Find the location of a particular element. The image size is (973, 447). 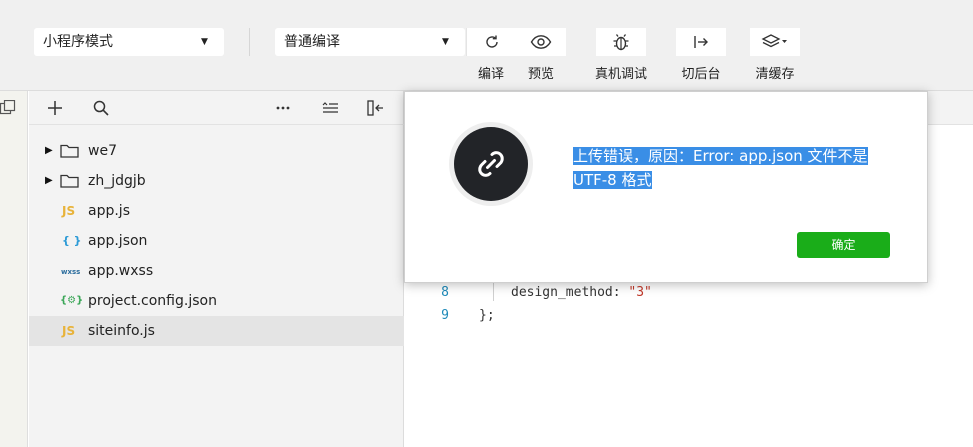

window-icon is located at coordinates (8, 108).